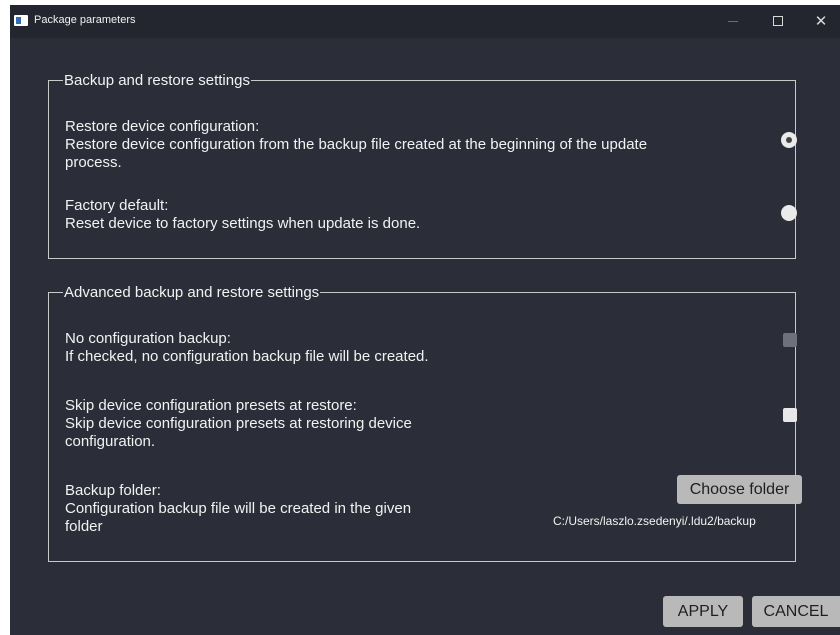  What do you see at coordinates (790, 415) in the screenshot?
I see `skip-presets-checkbox` at bounding box center [790, 415].